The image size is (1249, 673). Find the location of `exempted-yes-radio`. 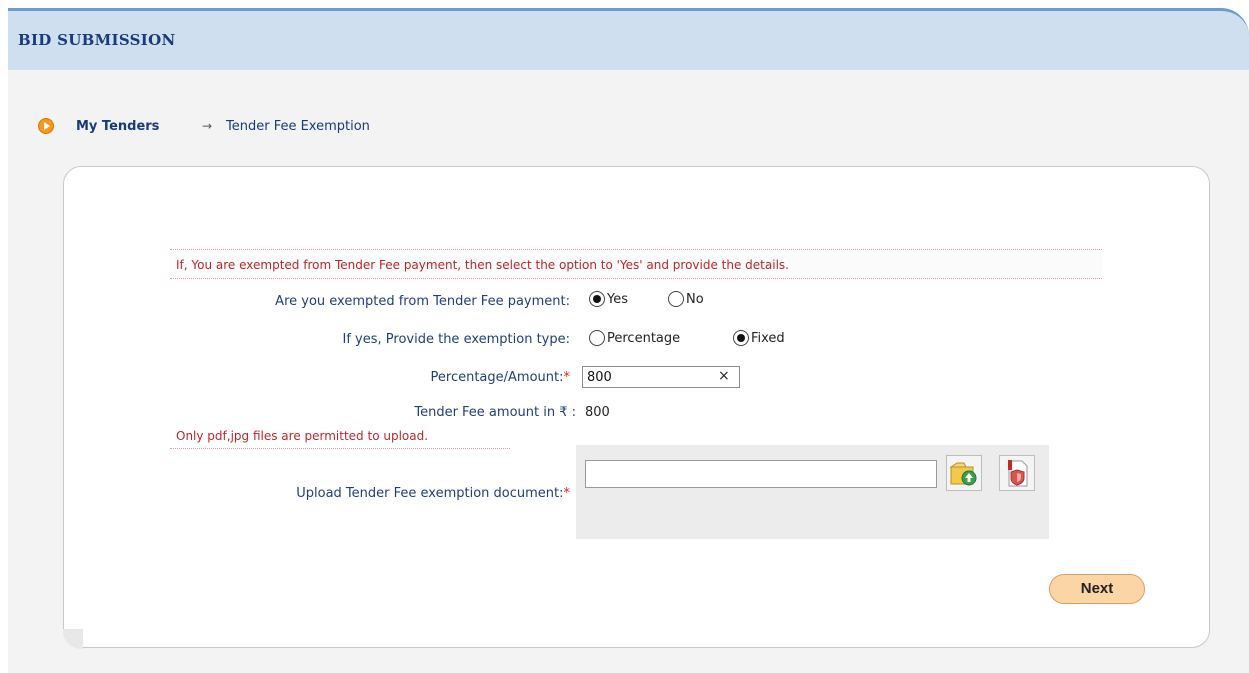

exempted-yes-radio is located at coordinates (597, 299).